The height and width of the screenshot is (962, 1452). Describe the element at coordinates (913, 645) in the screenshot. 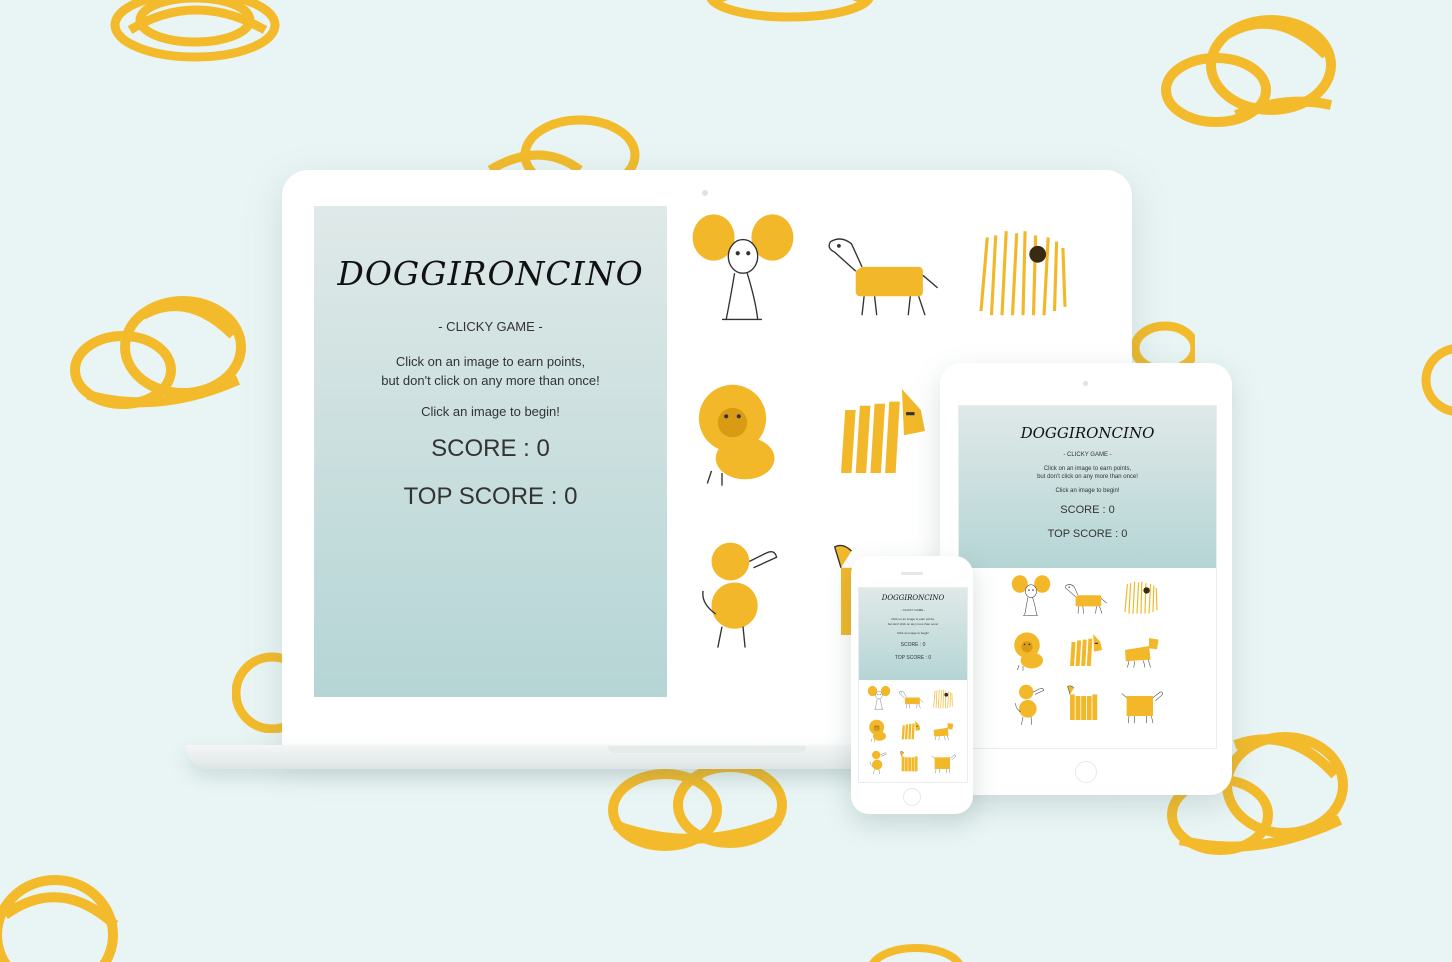

I see `phone-score: SCORE : 0` at that location.